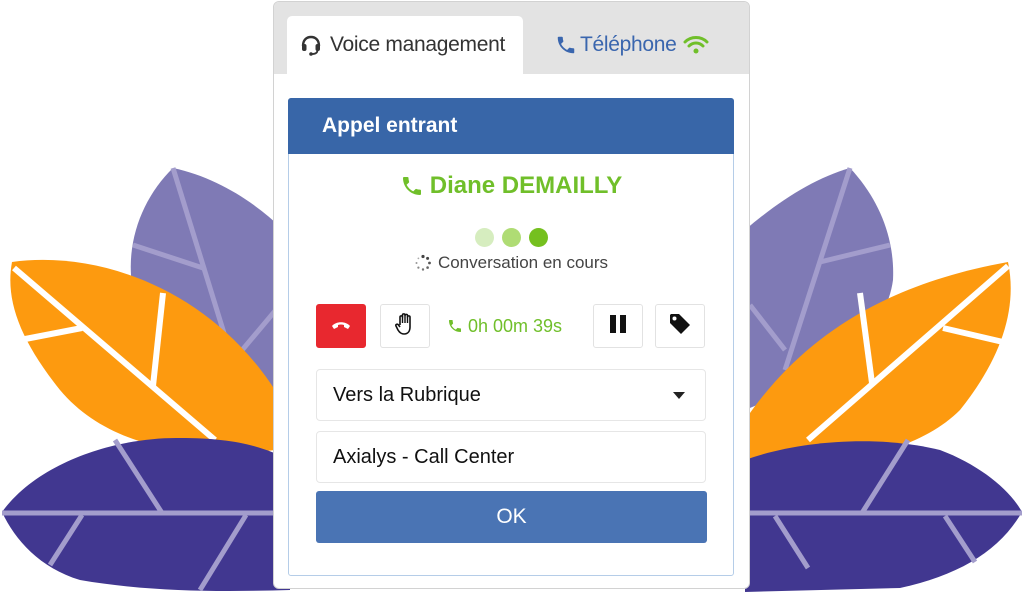 This screenshot has width=1024, height=592. Describe the element at coordinates (511, 395) in the screenshot. I see `rubrique-select: Vers la Rubrique` at that location.